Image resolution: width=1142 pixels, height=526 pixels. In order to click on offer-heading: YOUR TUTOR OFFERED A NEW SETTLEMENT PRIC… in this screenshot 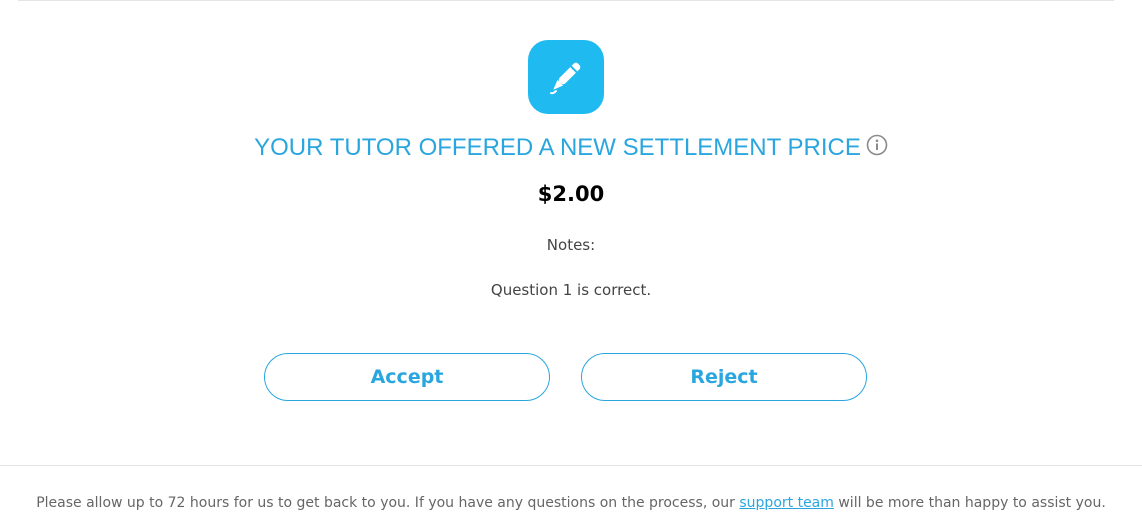, I will do `click(571, 148)`.